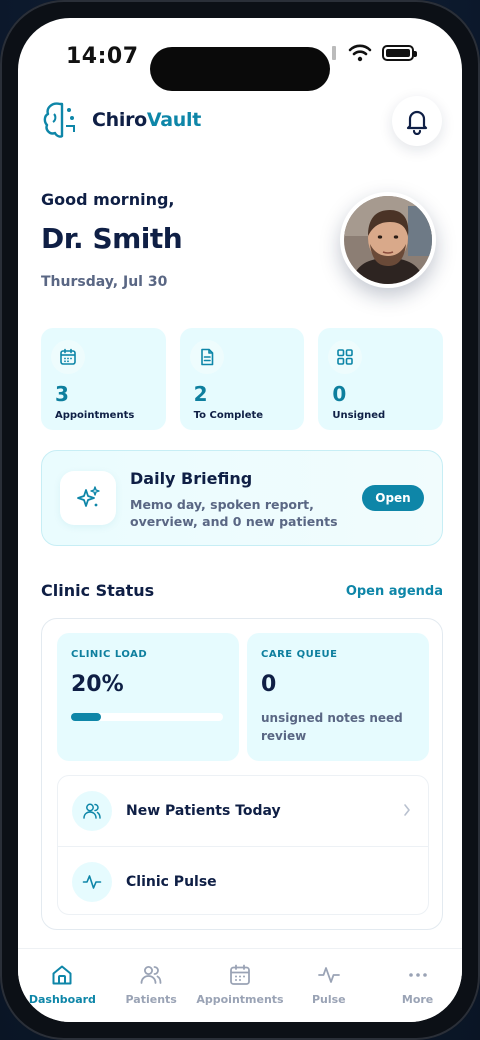 The image size is (480, 1040). What do you see at coordinates (62, 999) in the screenshot?
I see `tab-label: Dashboard` at bounding box center [62, 999].